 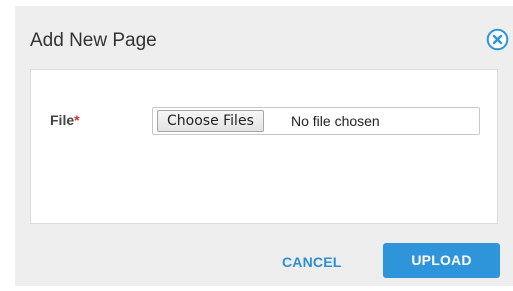 I want to click on close-button, so click(x=497, y=39).